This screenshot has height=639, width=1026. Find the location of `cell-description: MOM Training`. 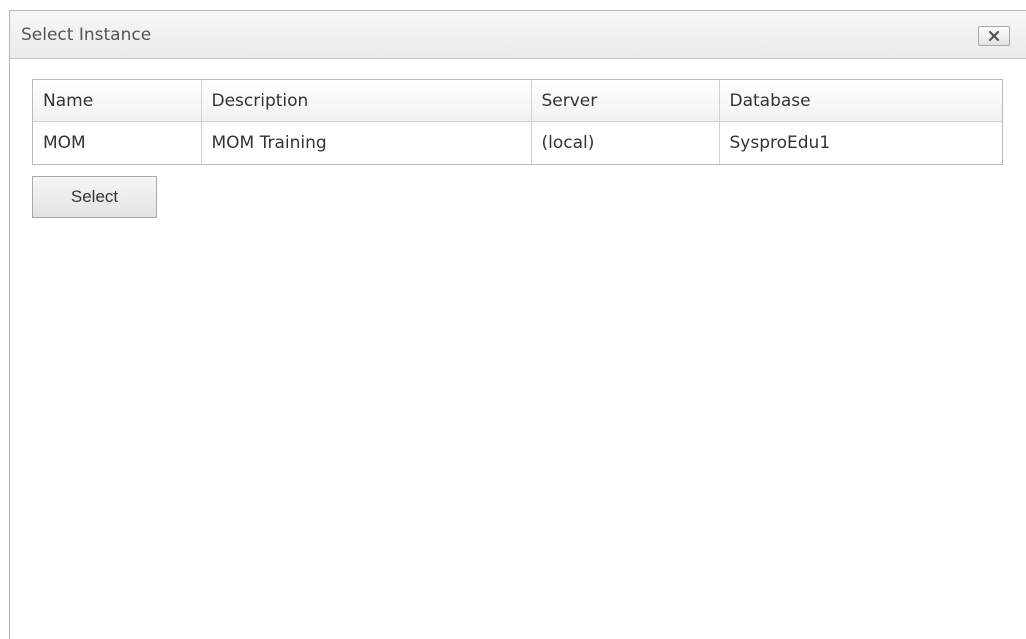

cell-description: MOM Training is located at coordinates (366, 142).